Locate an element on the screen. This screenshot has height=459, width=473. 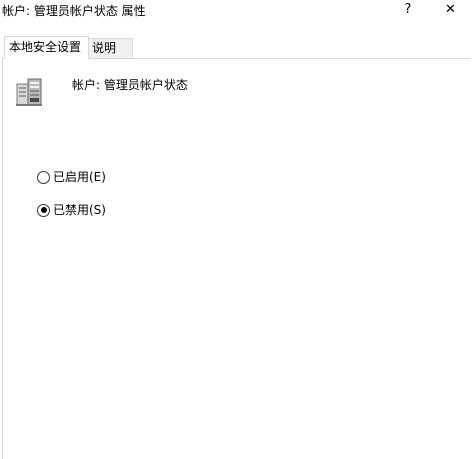
radio-disabled: 已禁用(S) is located at coordinates (71, 210).